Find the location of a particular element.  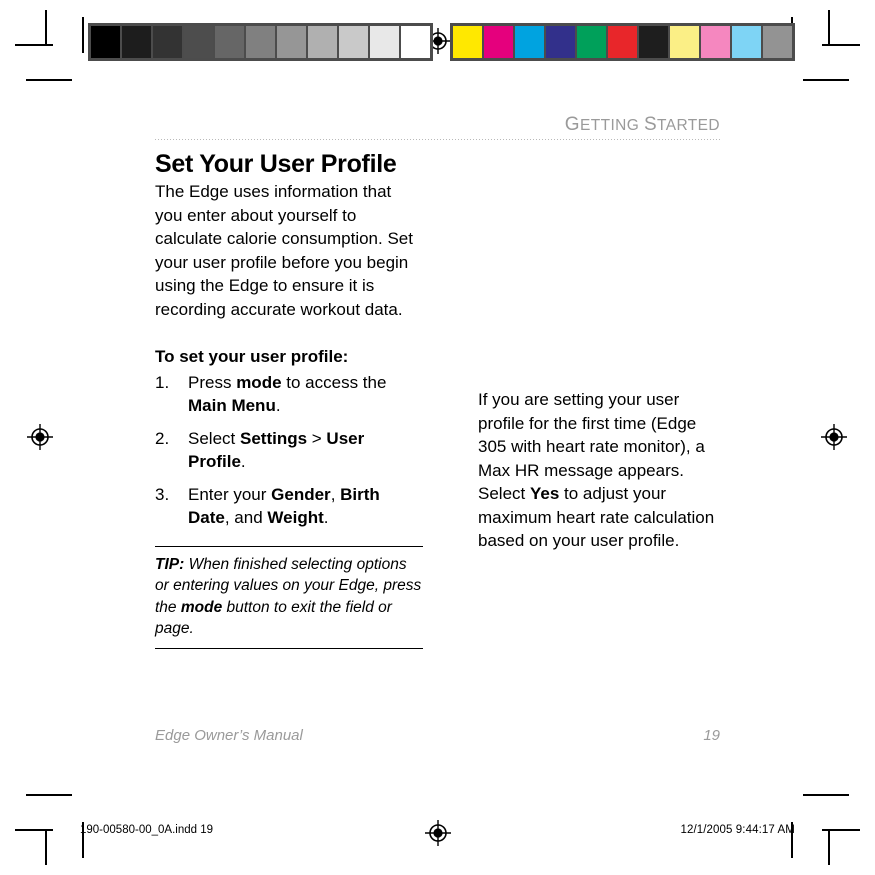

step-number: 2. is located at coordinates (162, 438).